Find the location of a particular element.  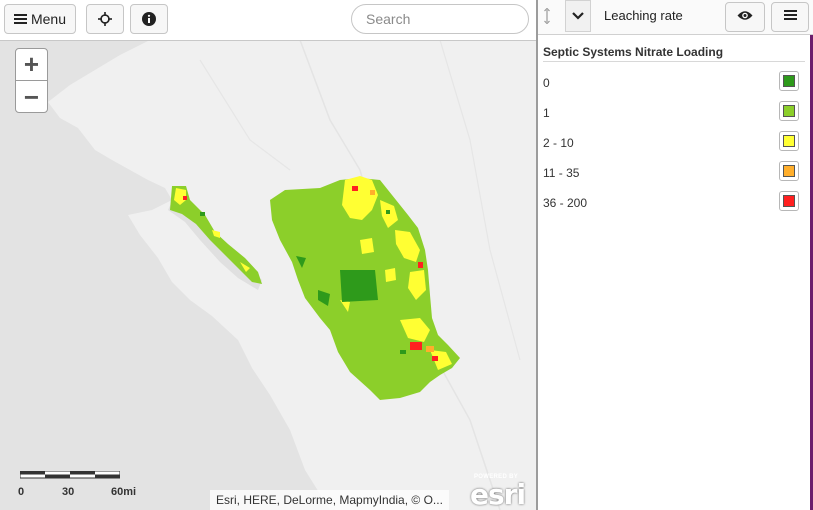

legend-label: 0 is located at coordinates (546, 83).